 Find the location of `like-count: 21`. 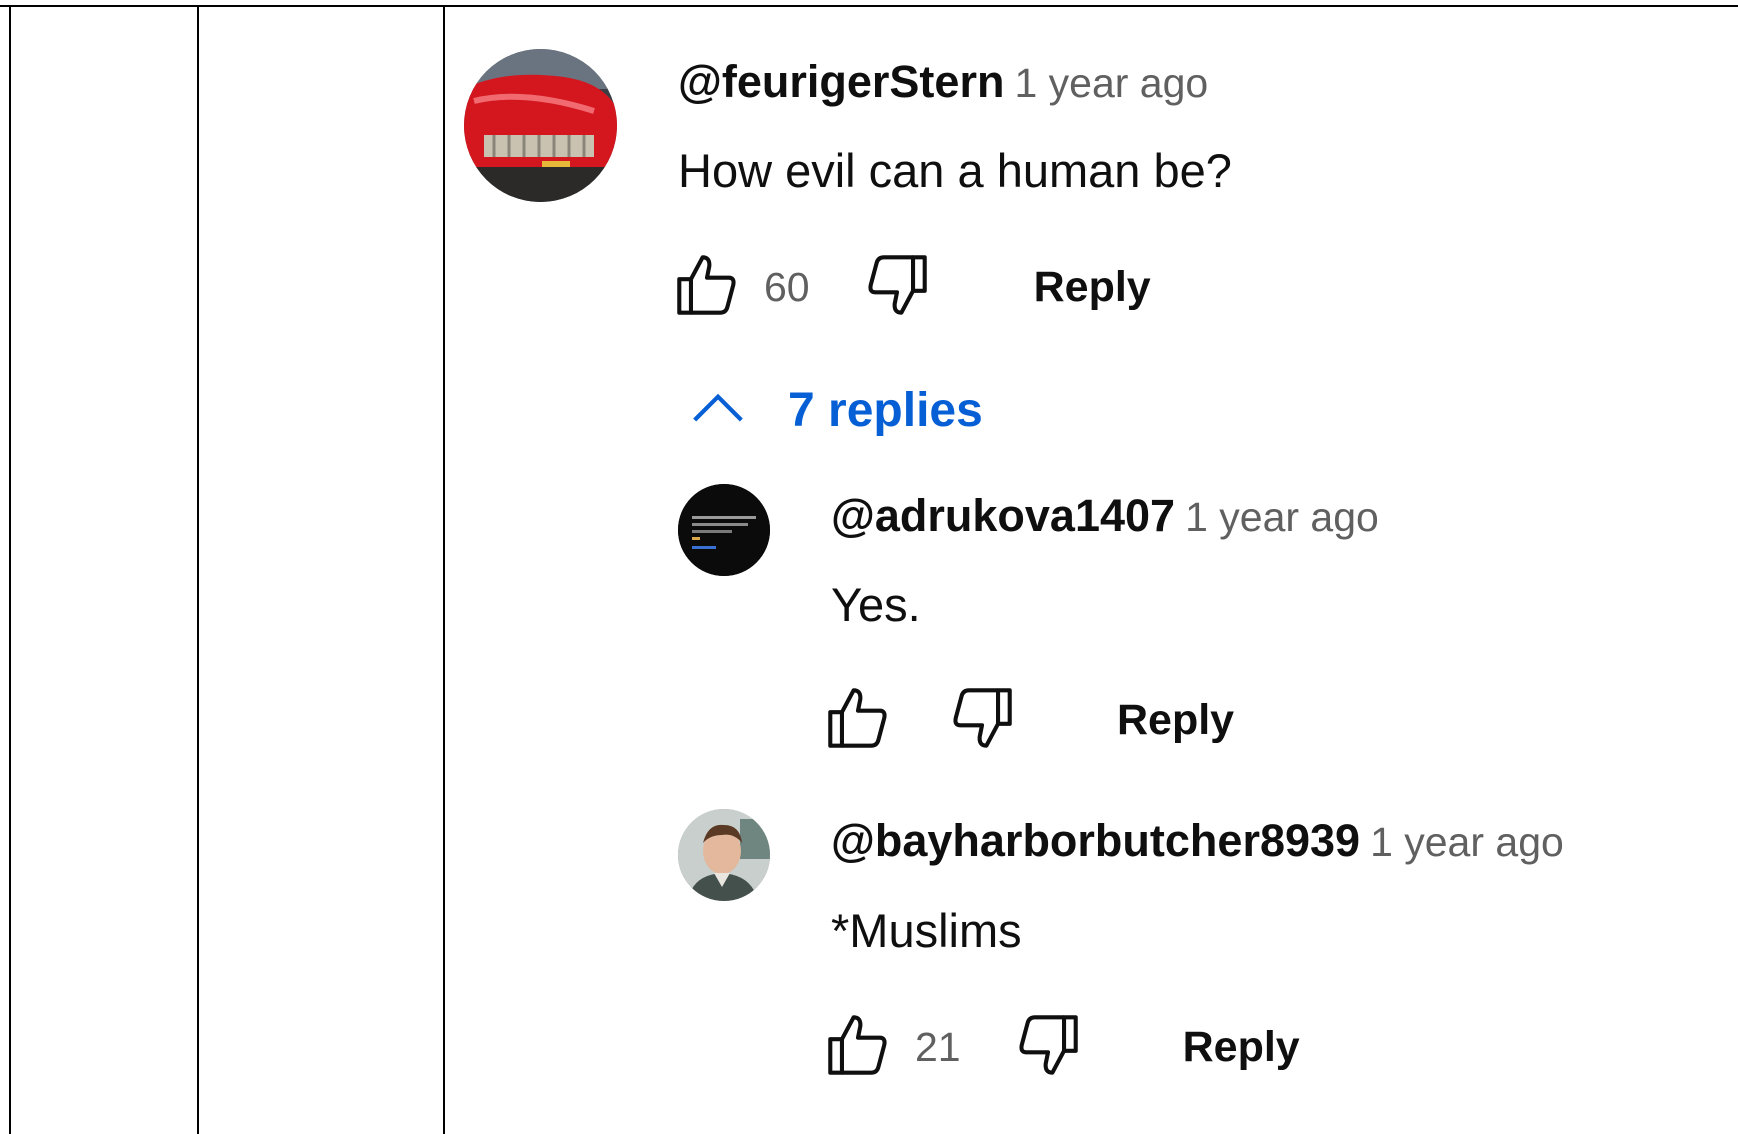

like-count: 21 is located at coordinates (938, 1046).